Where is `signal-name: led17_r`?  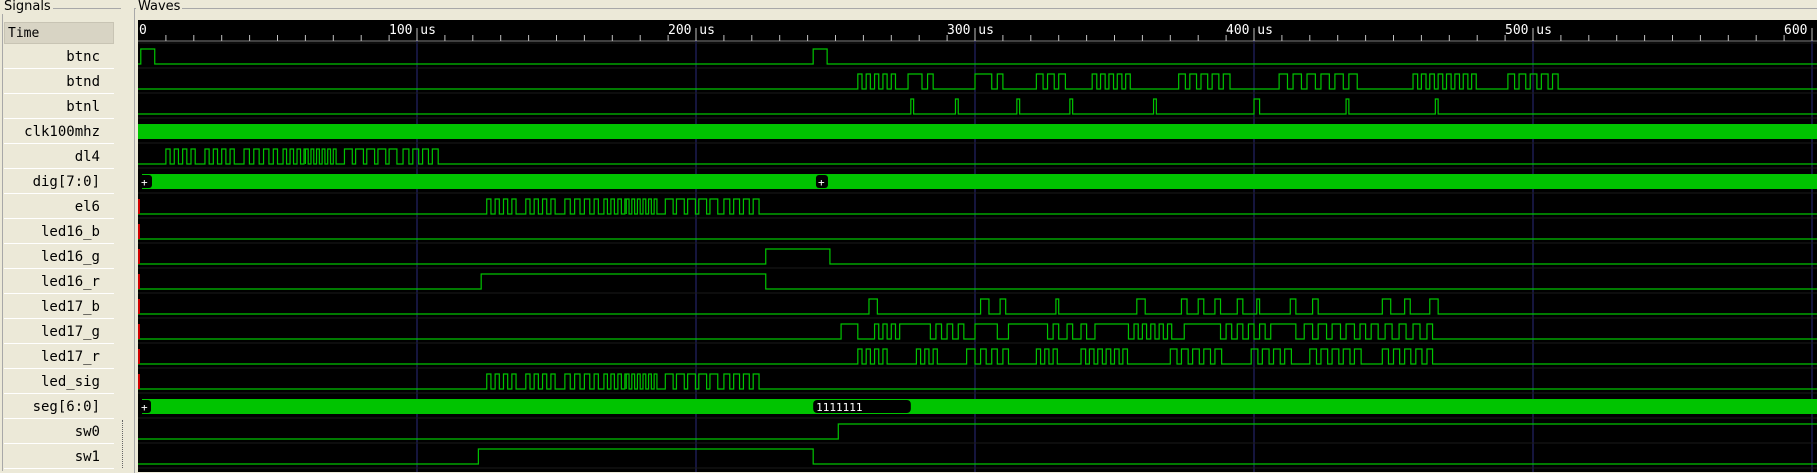
signal-name: led17_r is located at coordinates (59, 357).